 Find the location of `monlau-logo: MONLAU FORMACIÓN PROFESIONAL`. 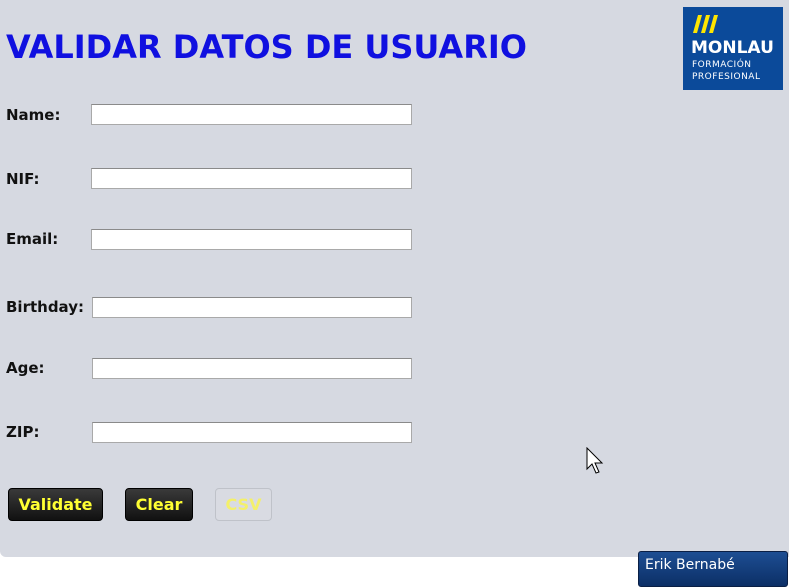

monlau-logo: MONLAU FORMACIÓN PROFESIONAL is located at coordinates (733, 48).